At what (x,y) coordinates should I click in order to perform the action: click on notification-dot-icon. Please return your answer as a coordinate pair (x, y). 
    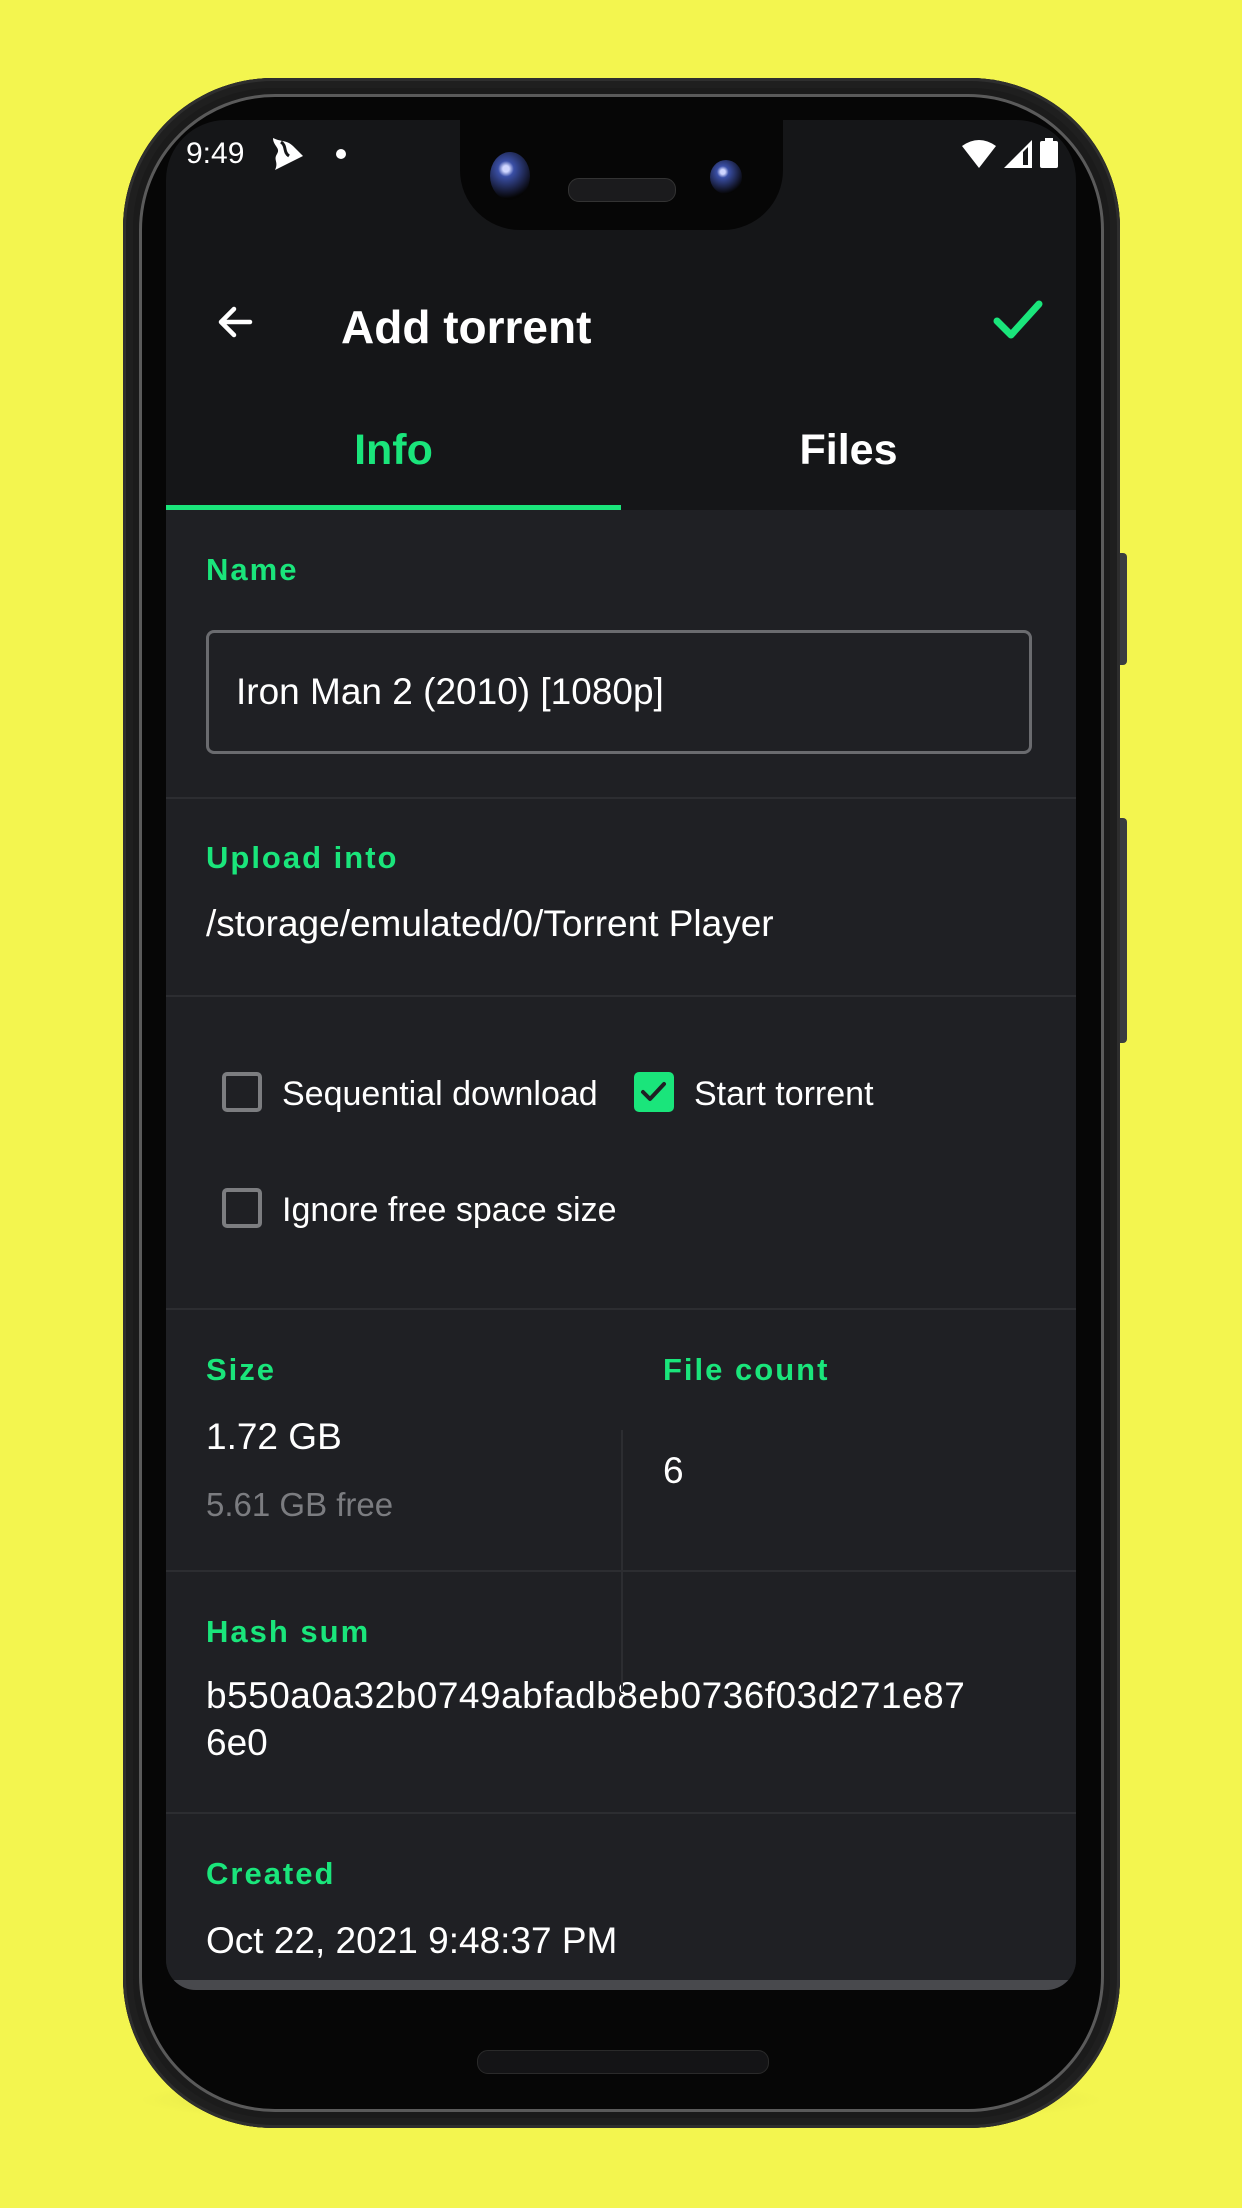
    Looking at the image, I should click on (341, 154).